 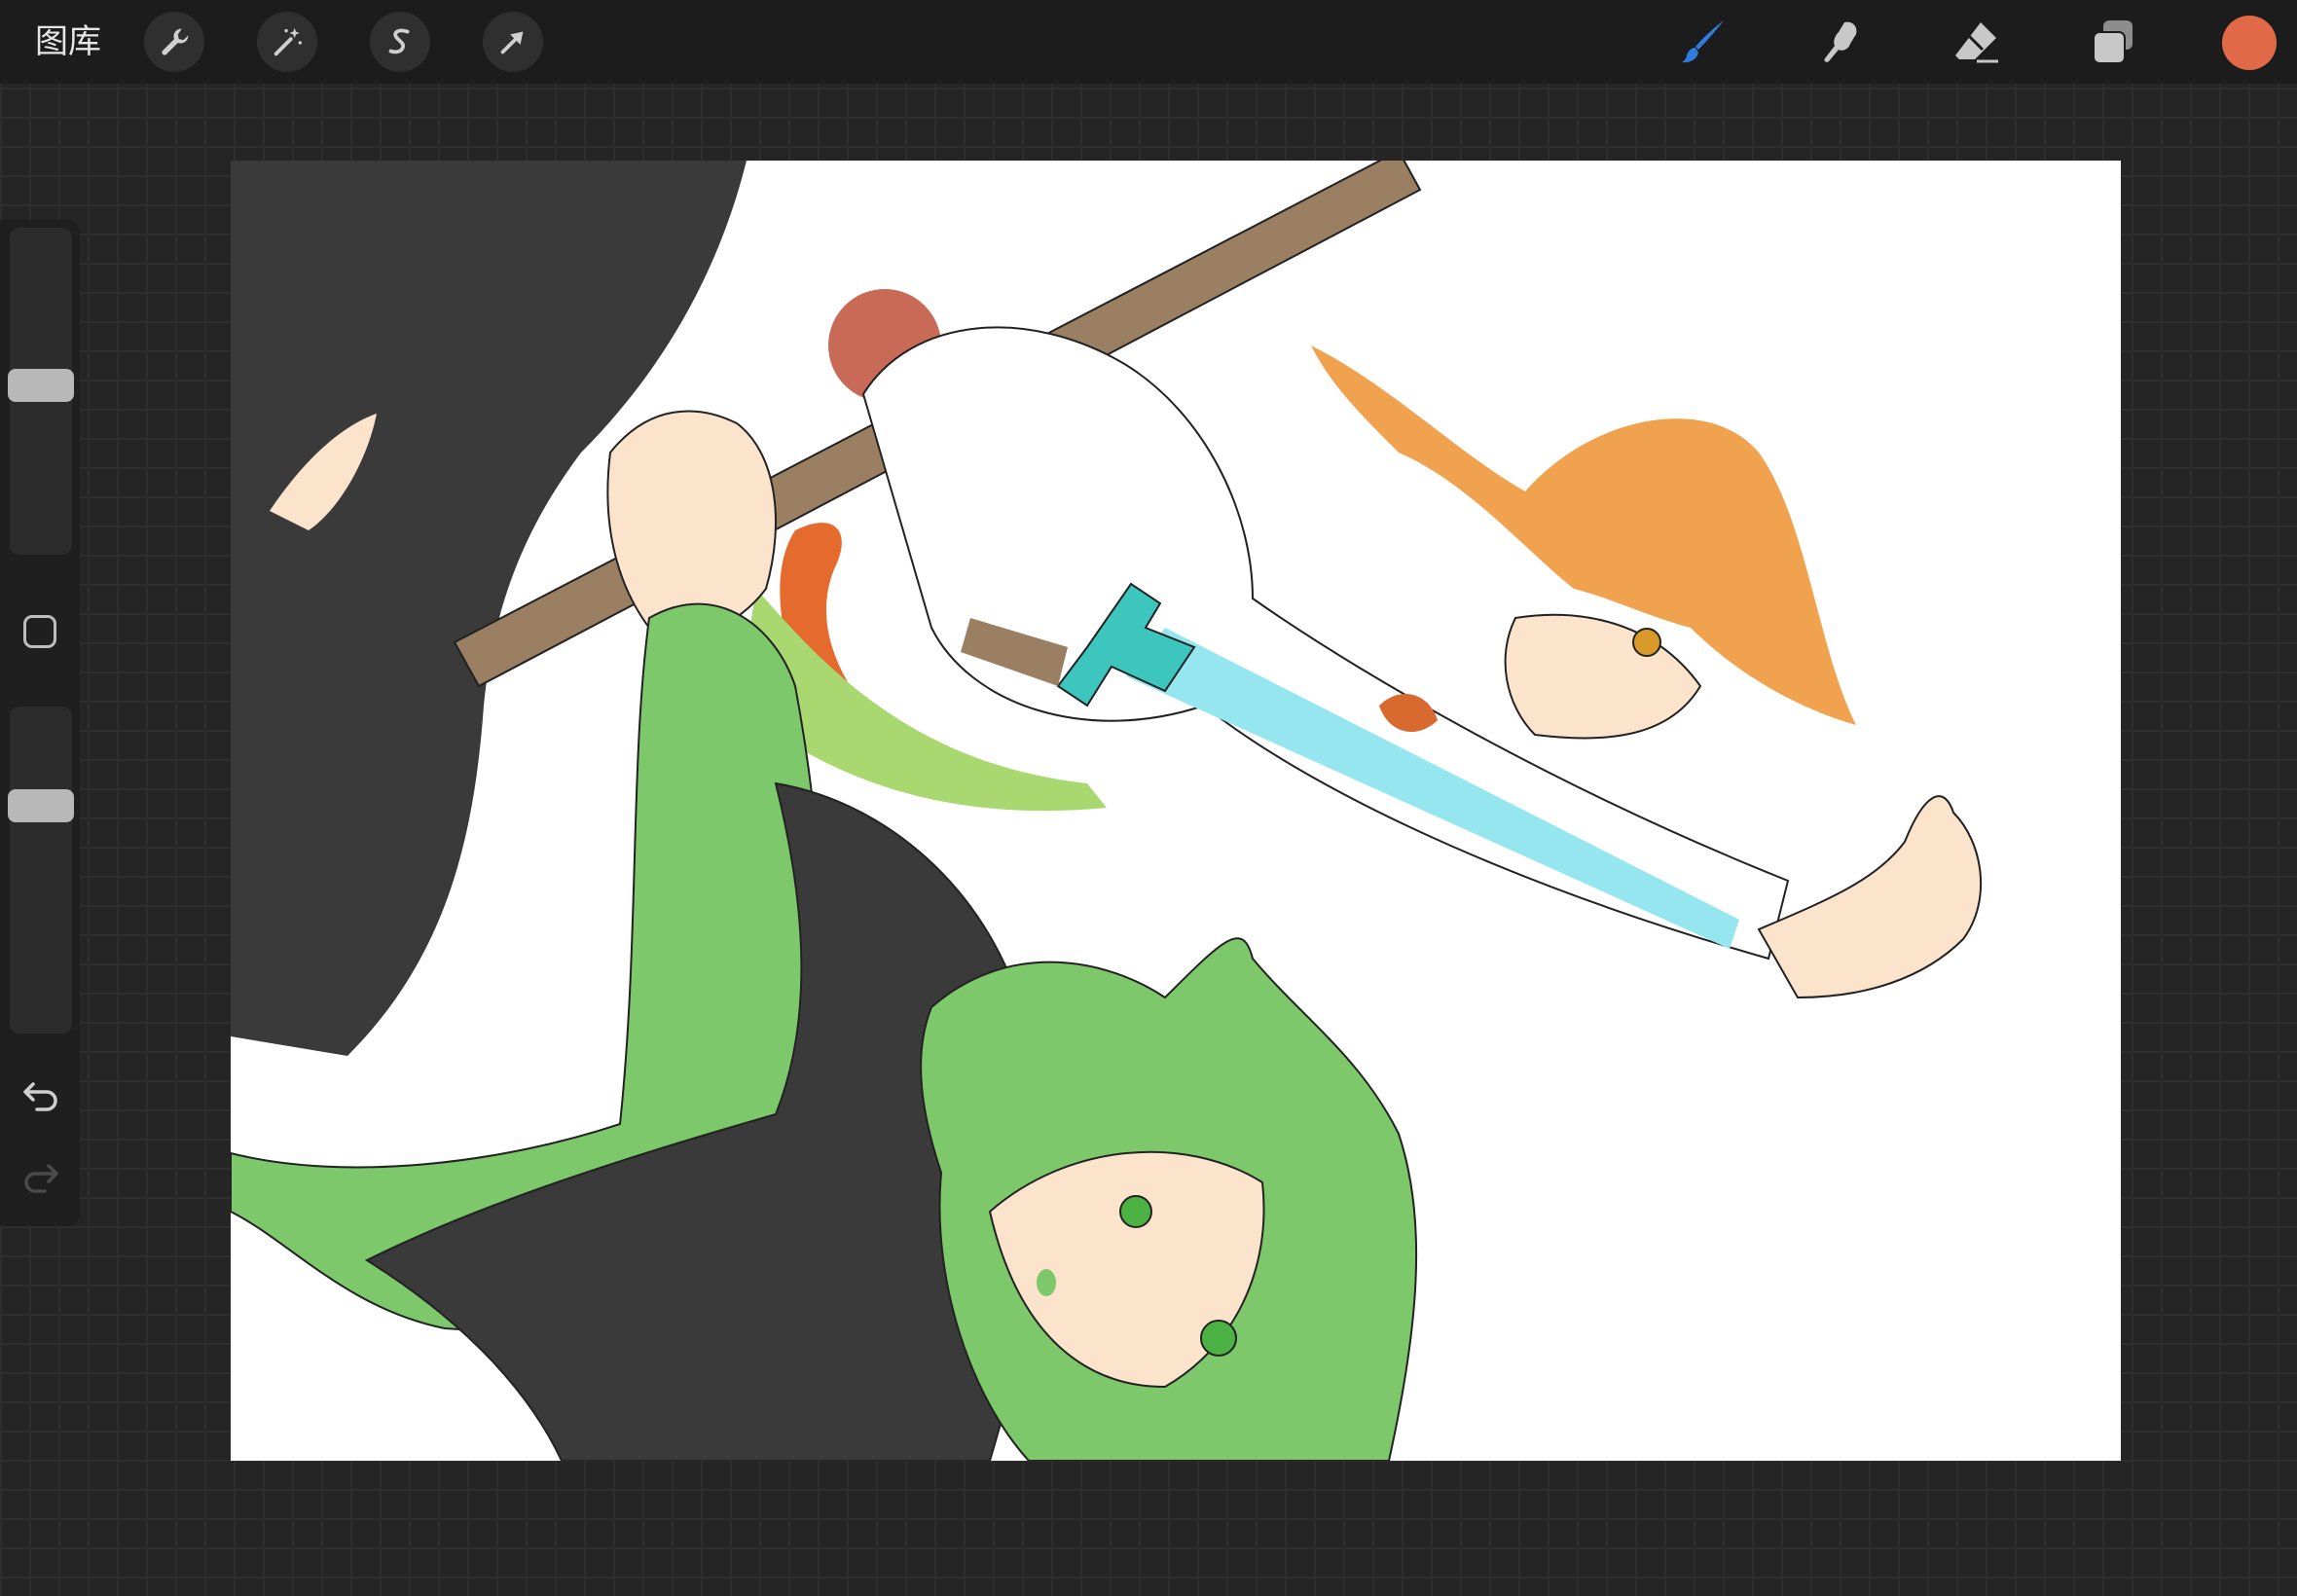 What do you see at coordinates (1148, 42) in the screenshot?
I see `top-toolbar: 图库` at bounding box center [1148, 42].